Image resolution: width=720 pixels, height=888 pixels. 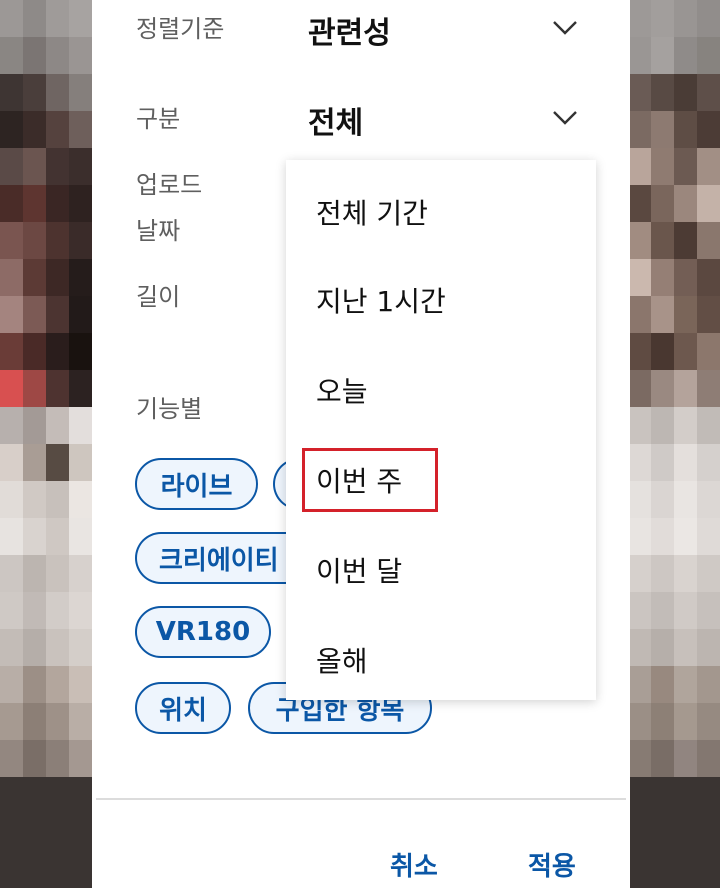 I want to click on menu-item-this-year: 올해, so click(x=342, y=660).